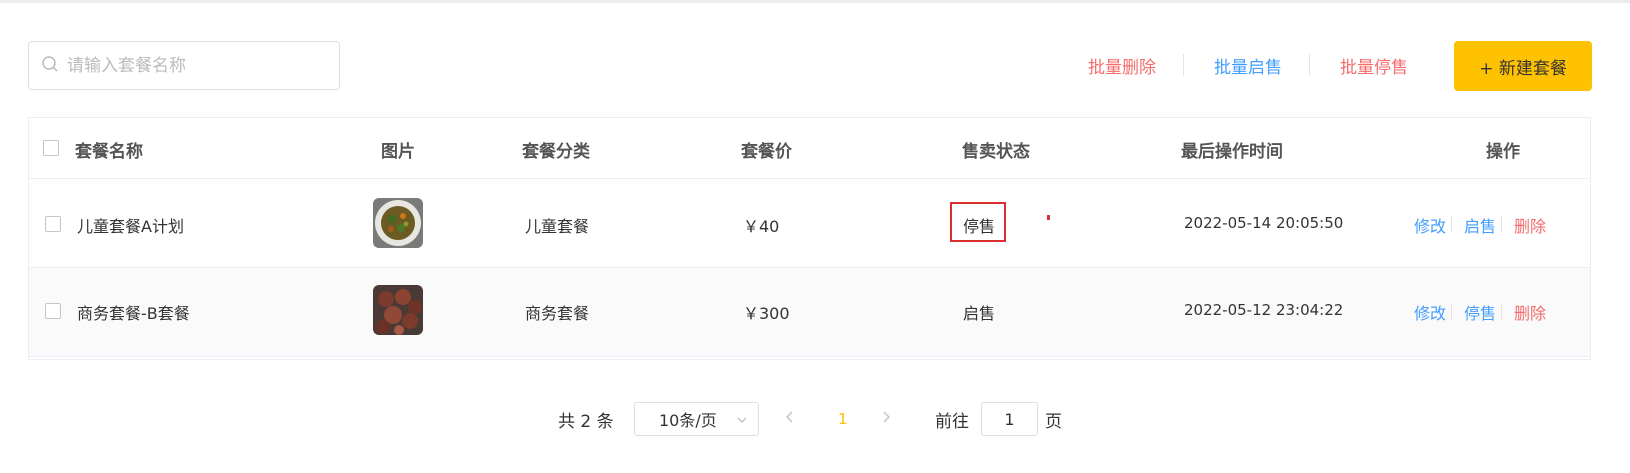 The image size is (1630, 473). Describe the element at coordinates (766, 313) in the screenshot. I see `combo-price: ￥300` at that location.